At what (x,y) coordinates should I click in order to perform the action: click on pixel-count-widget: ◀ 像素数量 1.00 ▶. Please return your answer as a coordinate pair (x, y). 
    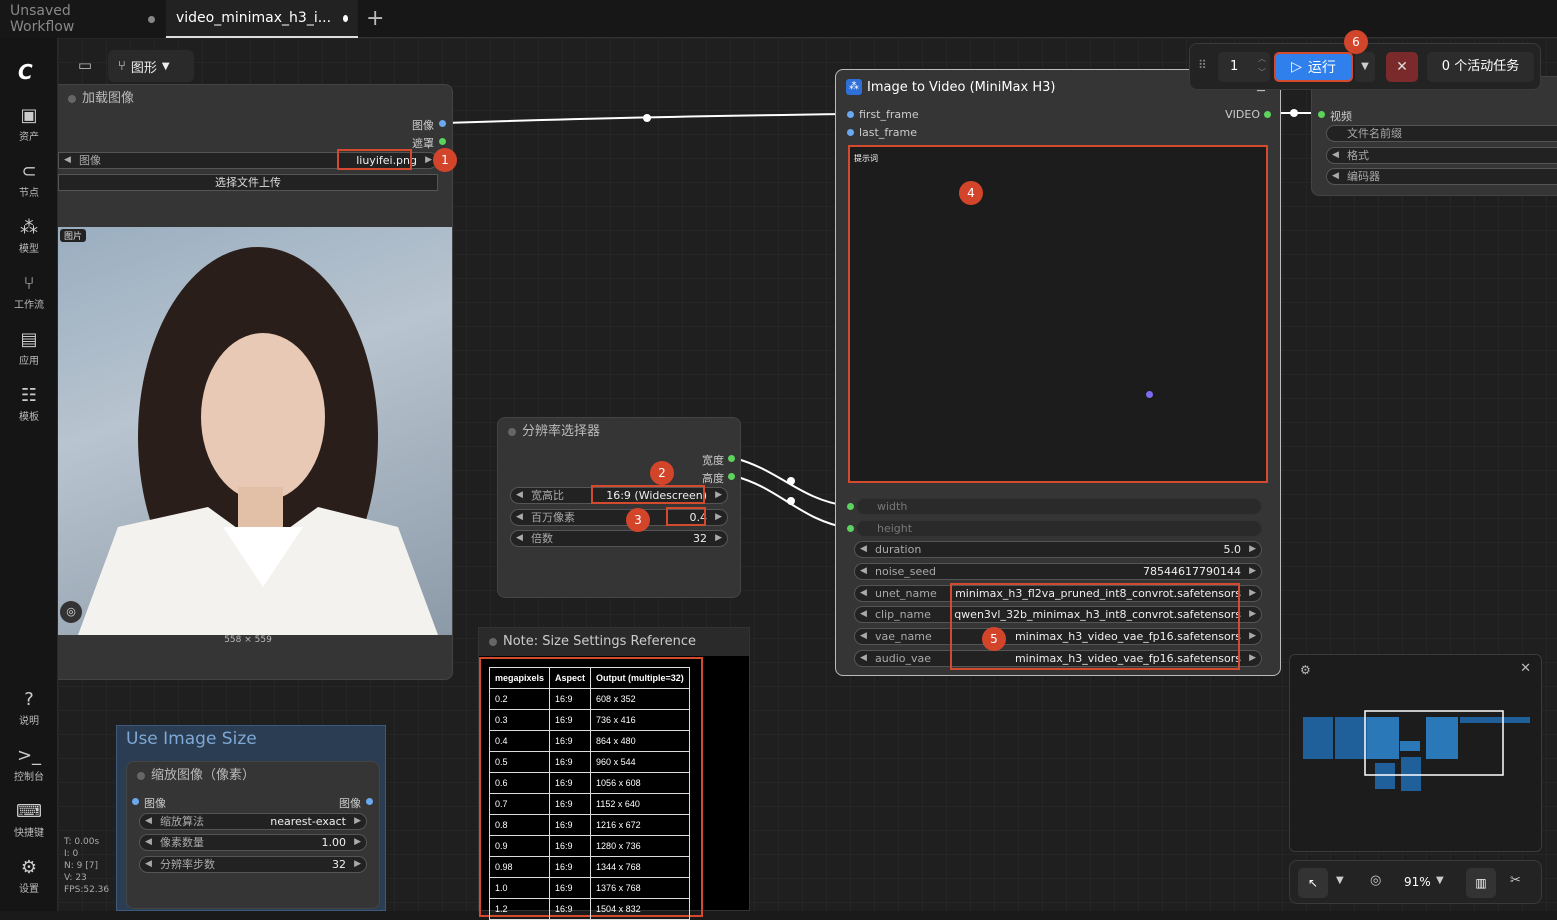
    Looking at the image, I should click on (253, 842).